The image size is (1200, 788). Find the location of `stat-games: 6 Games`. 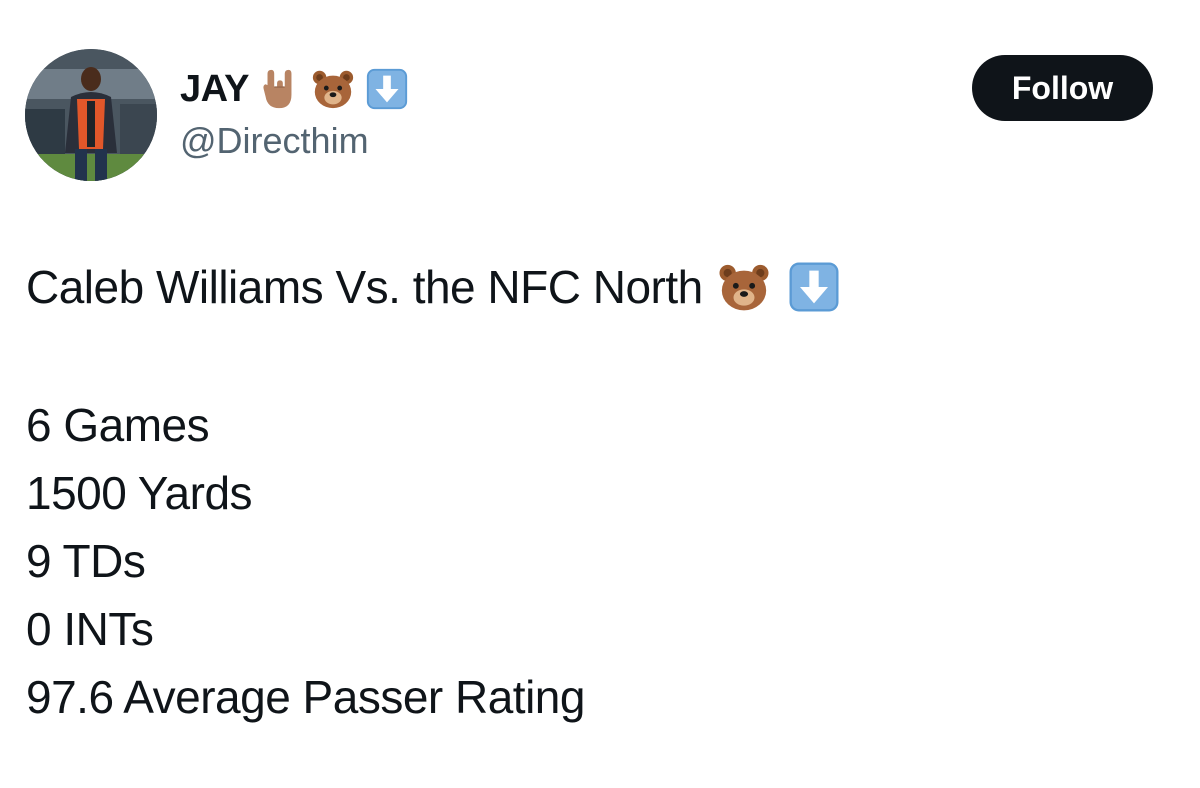

stat-games: 6 Games is located at coordinates (118, 425).